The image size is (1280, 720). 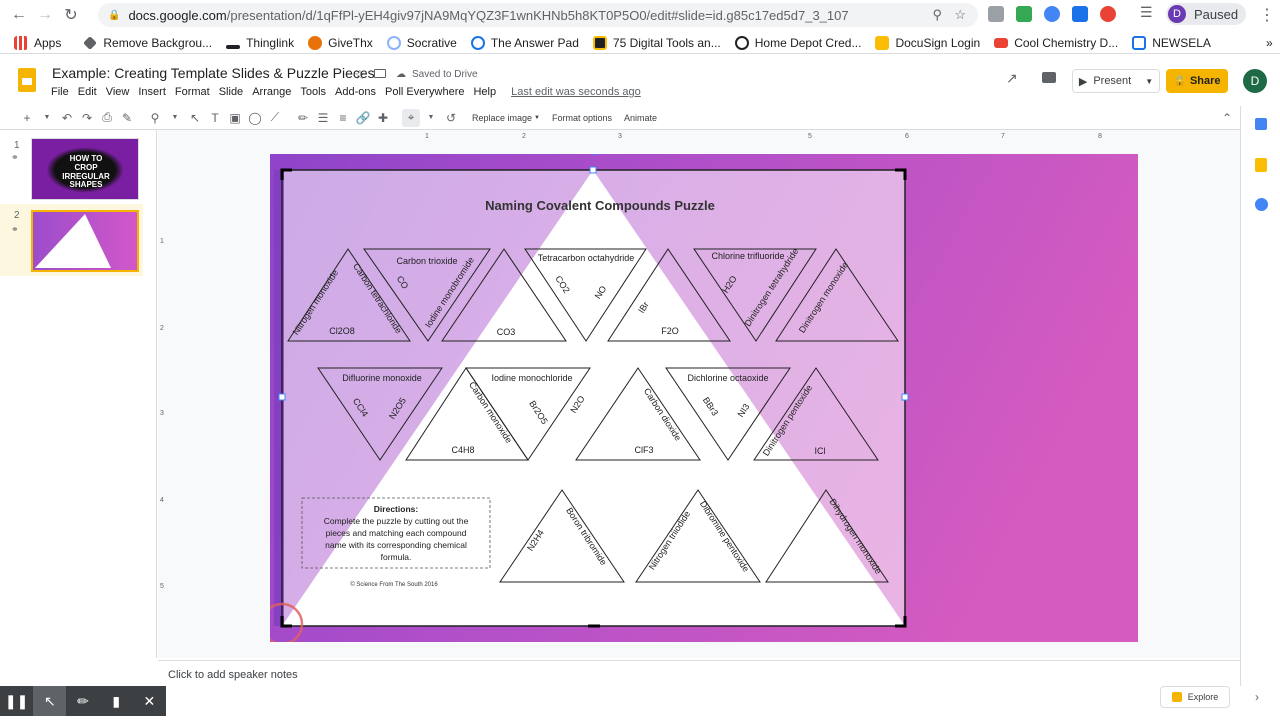 What do you see at coordinates (747, 256) in the screenshot?
I see `piece-label: Chlorine trifluoride` at bounding box center [747, 256].